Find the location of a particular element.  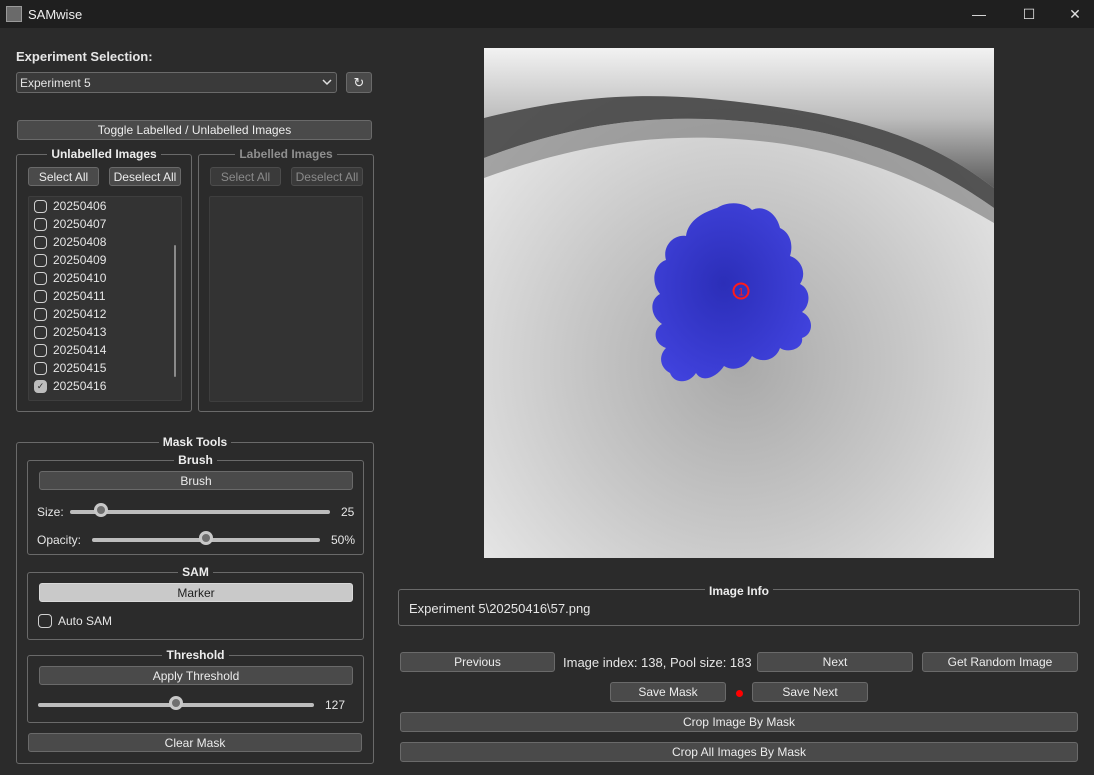

list-item-label: 20250413 is located at coordinates (80, 332).